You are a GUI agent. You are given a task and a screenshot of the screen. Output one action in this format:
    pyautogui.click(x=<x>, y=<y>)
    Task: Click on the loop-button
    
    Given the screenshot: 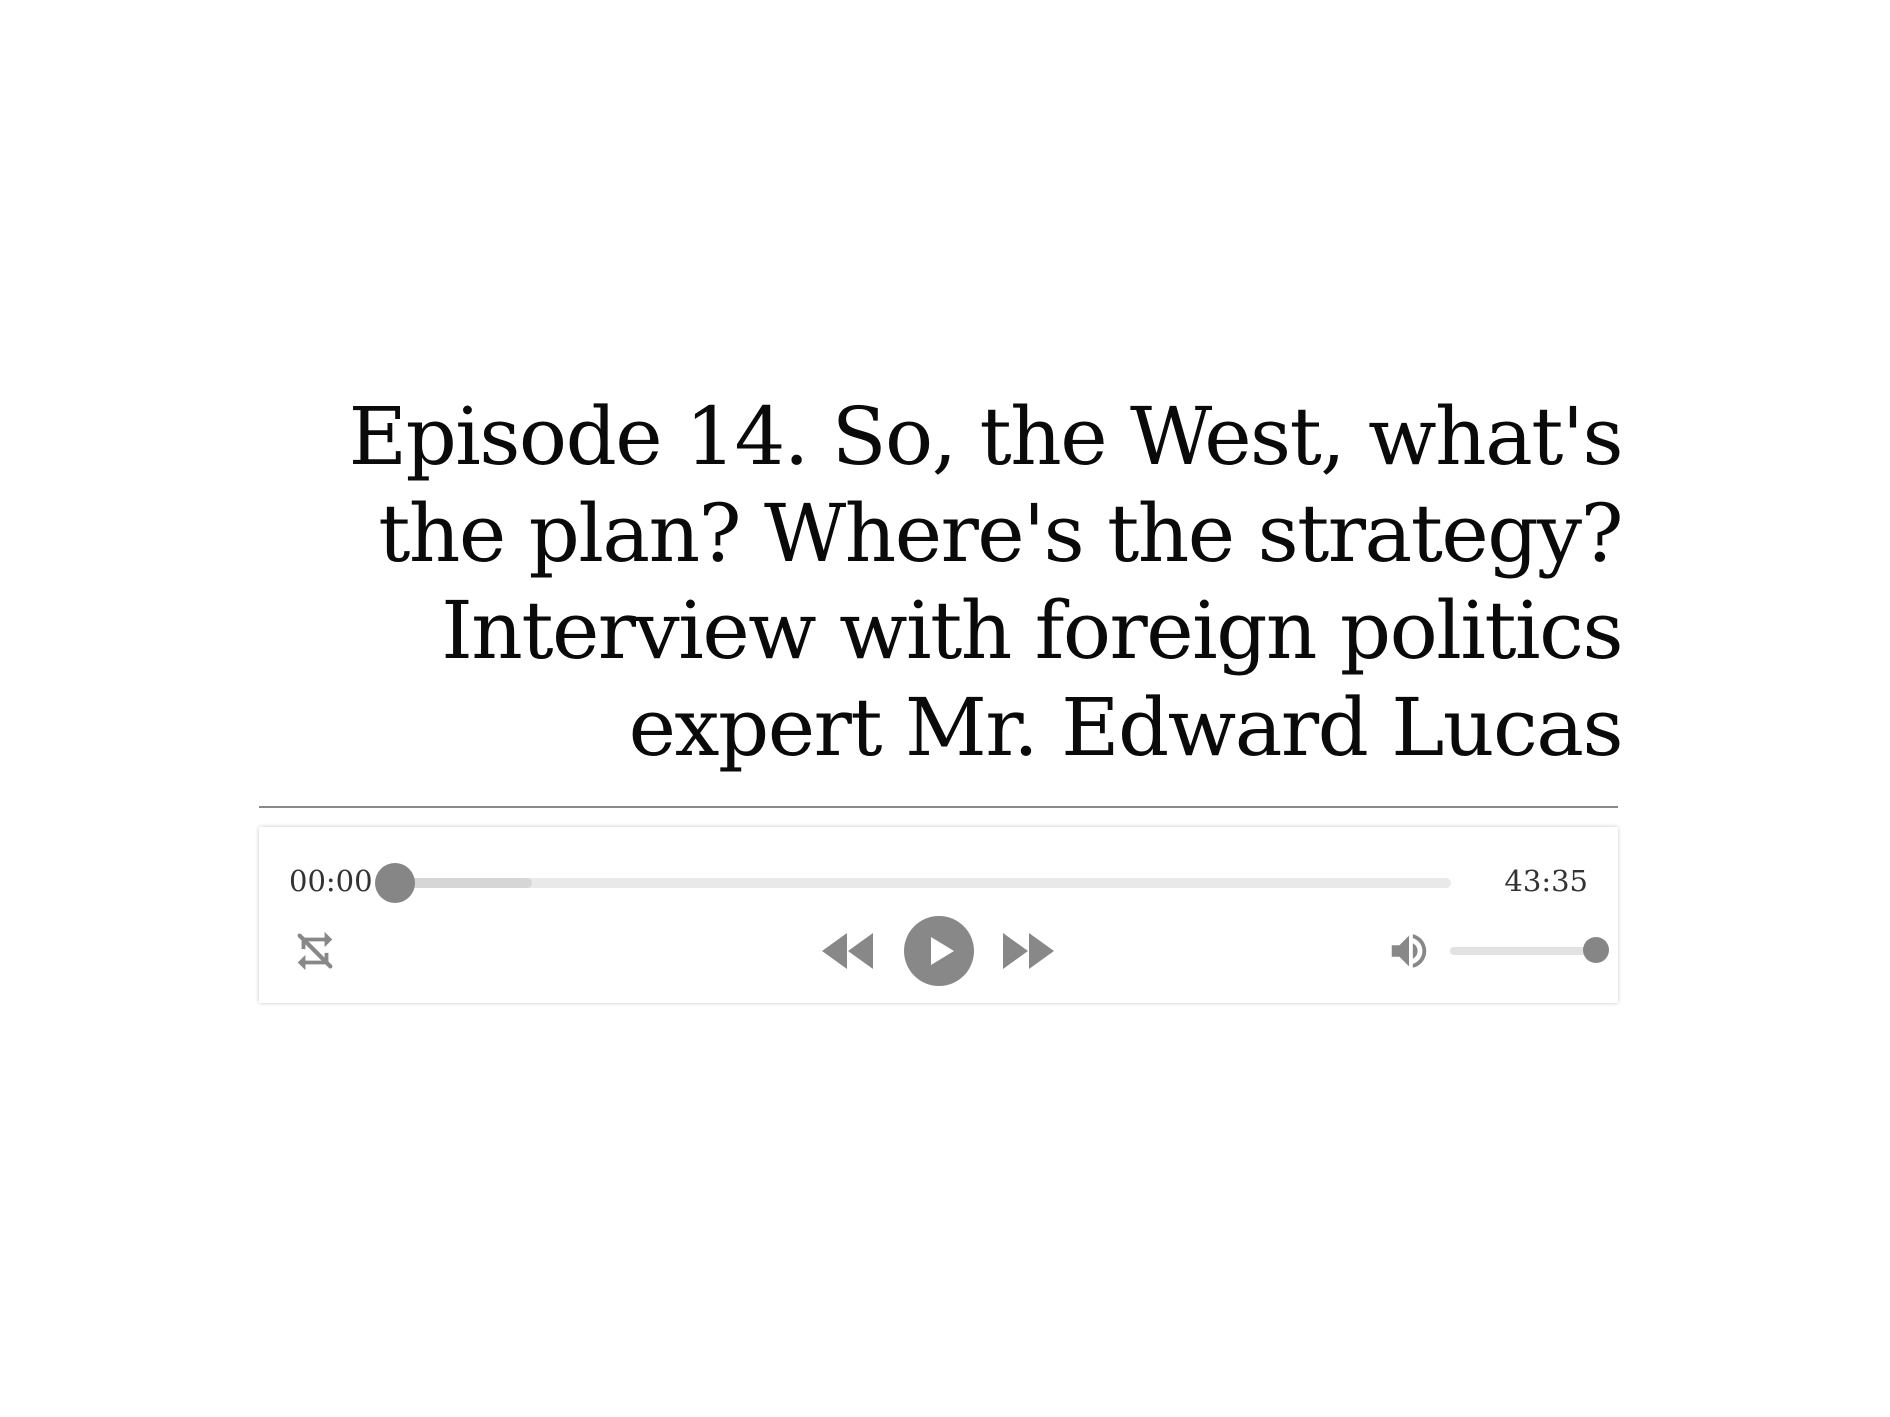 What is the action you would take?
    pyautogui.click(x=315, y=951)
    